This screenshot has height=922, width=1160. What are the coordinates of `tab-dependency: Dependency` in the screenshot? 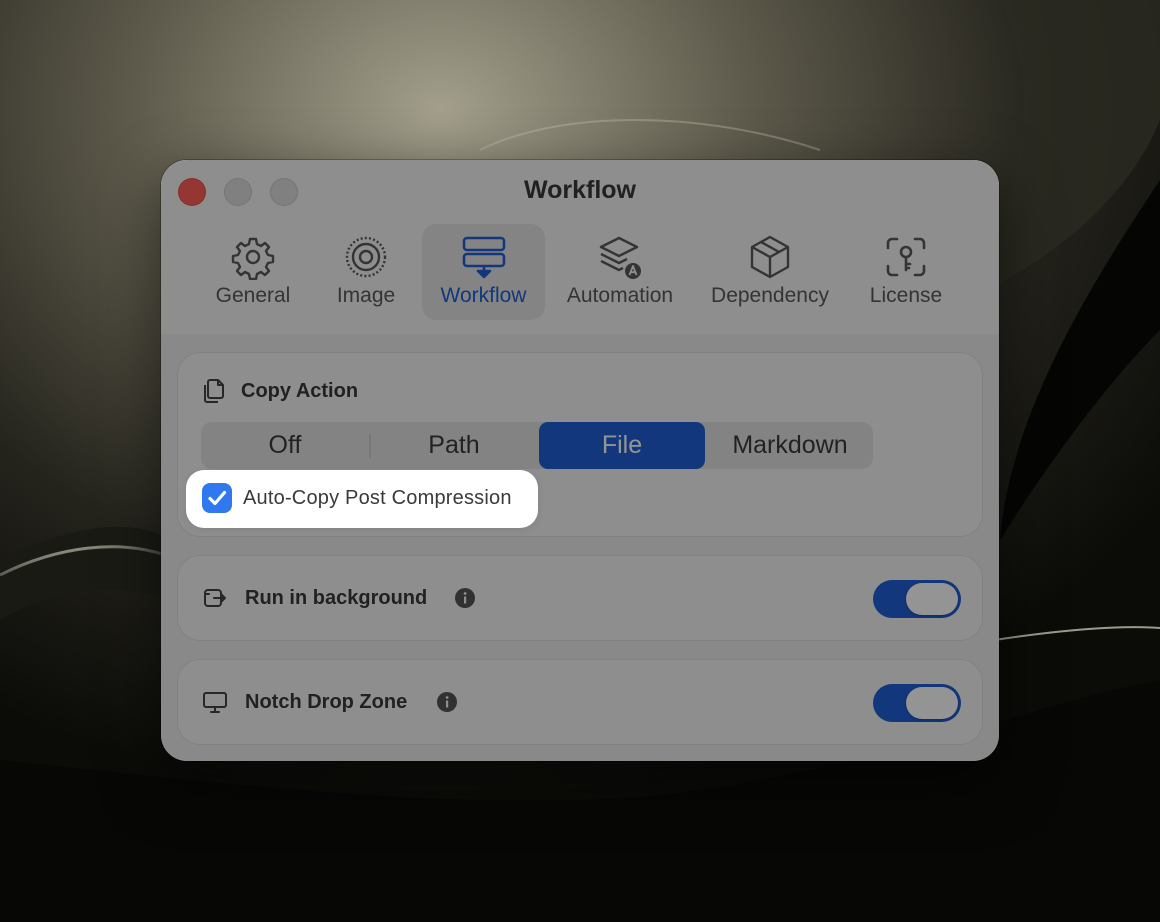 It's located at (770, 272).